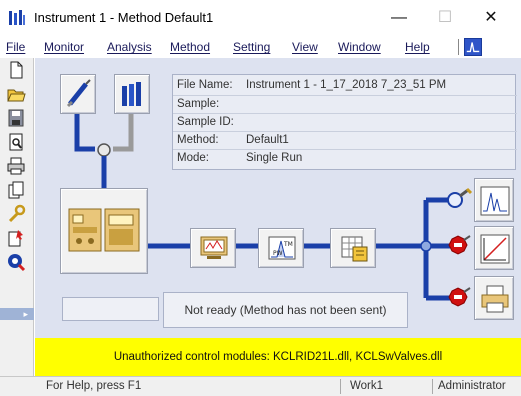 This screenshot has height=396, width=521. I want to click on printer-report-icon, so click(495, 299).